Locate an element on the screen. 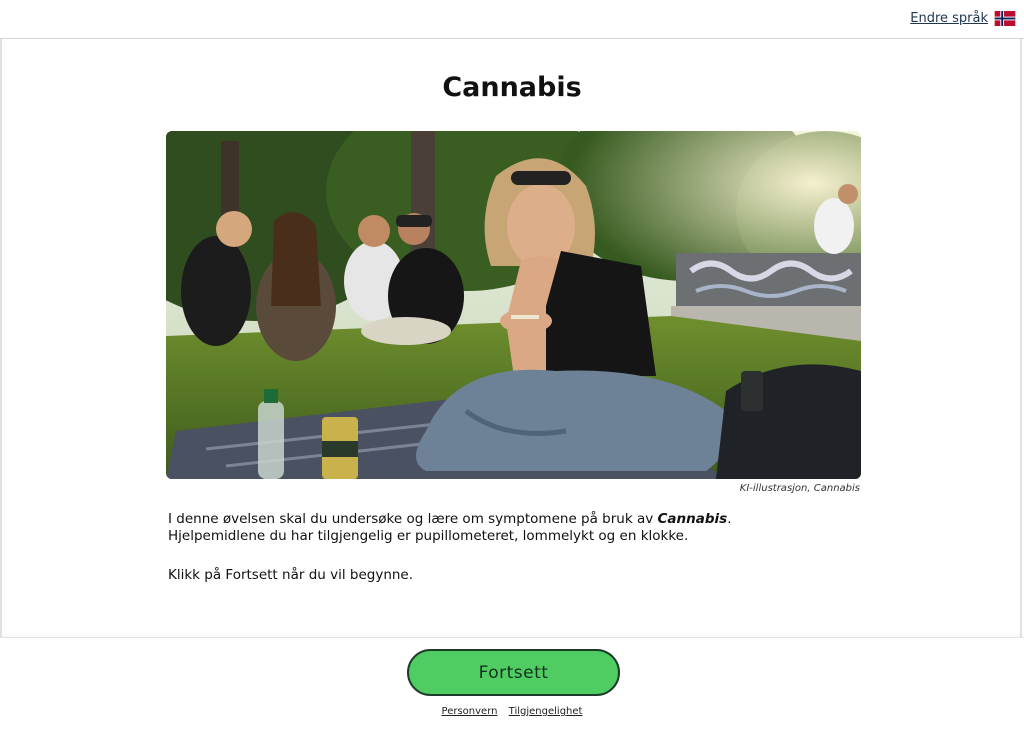 The image size is (1024, 731). image-caption: KI-illustrasjon, Cannabis is located at coordinates (799, 488).